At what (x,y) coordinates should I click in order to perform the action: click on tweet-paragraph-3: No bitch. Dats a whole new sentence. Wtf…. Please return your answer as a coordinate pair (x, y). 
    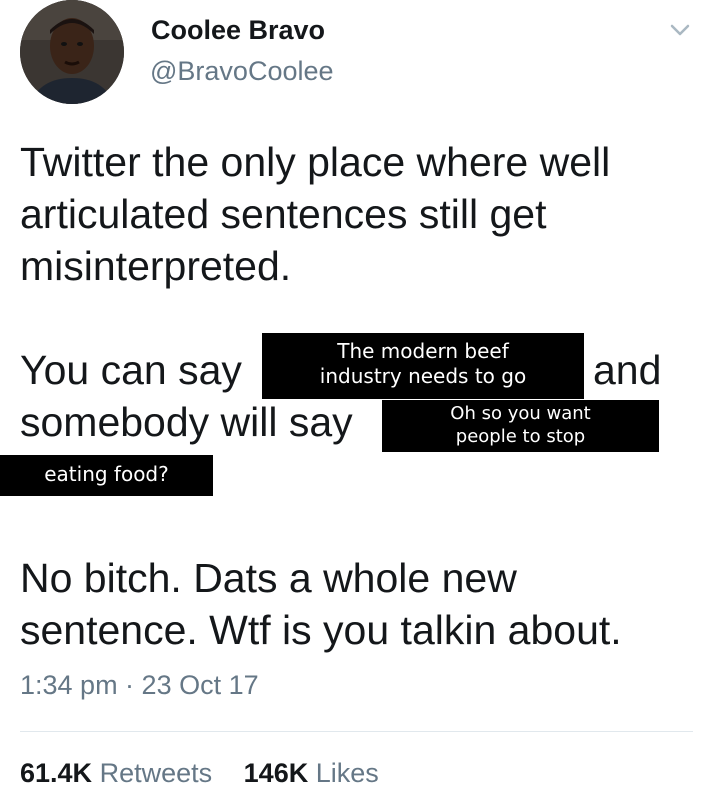
    Looking at the image, I should click on (321, 604).